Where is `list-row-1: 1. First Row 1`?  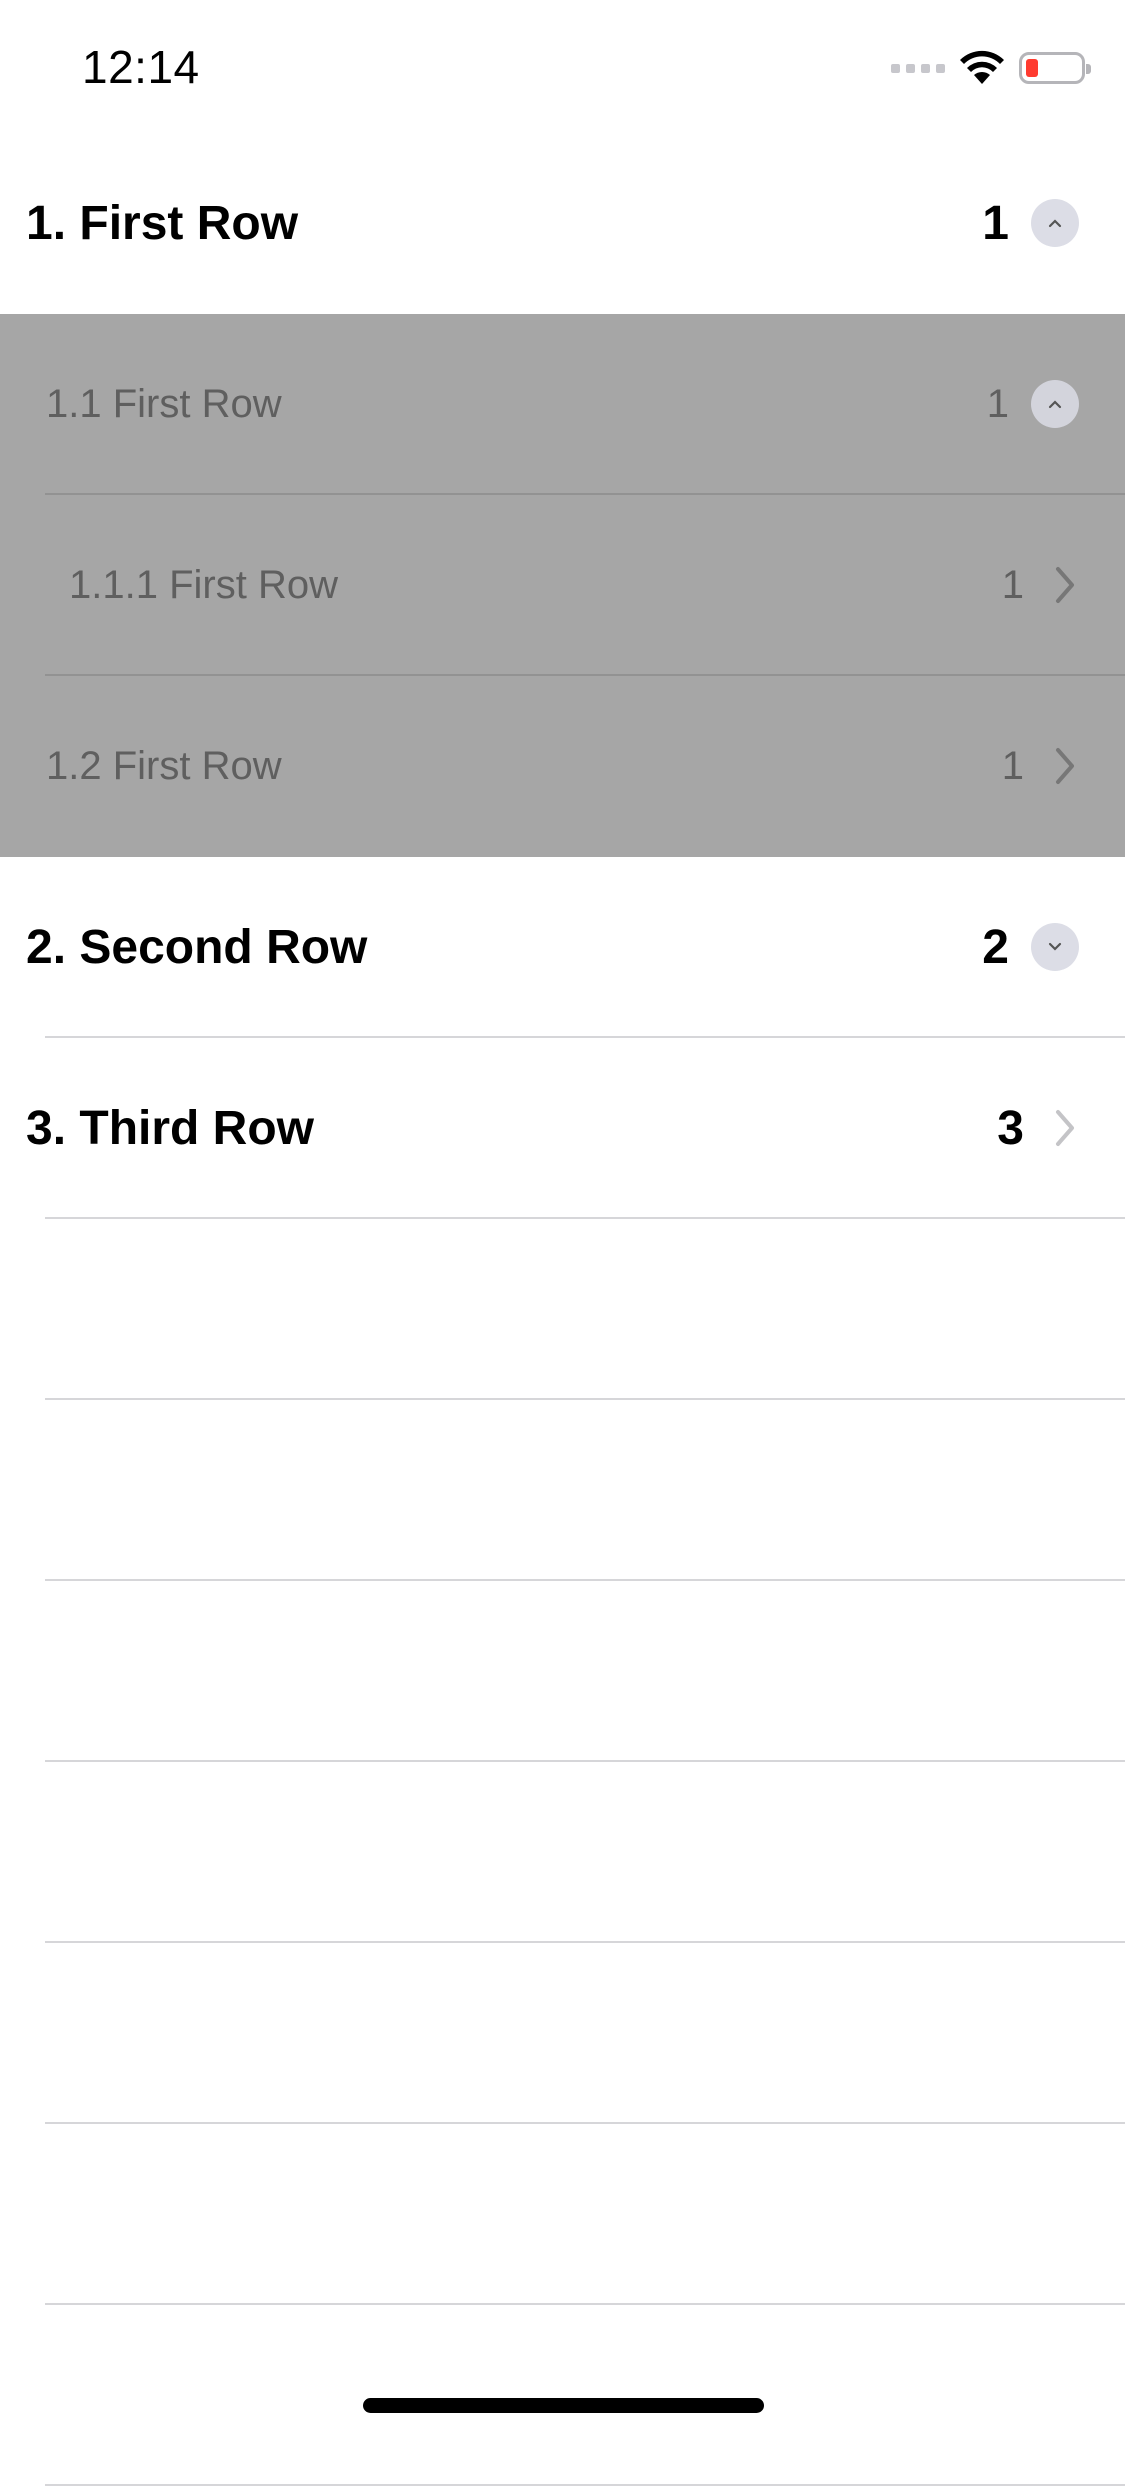 list-row-1: 1. First Row 1 is located at coordinates (562, 223).